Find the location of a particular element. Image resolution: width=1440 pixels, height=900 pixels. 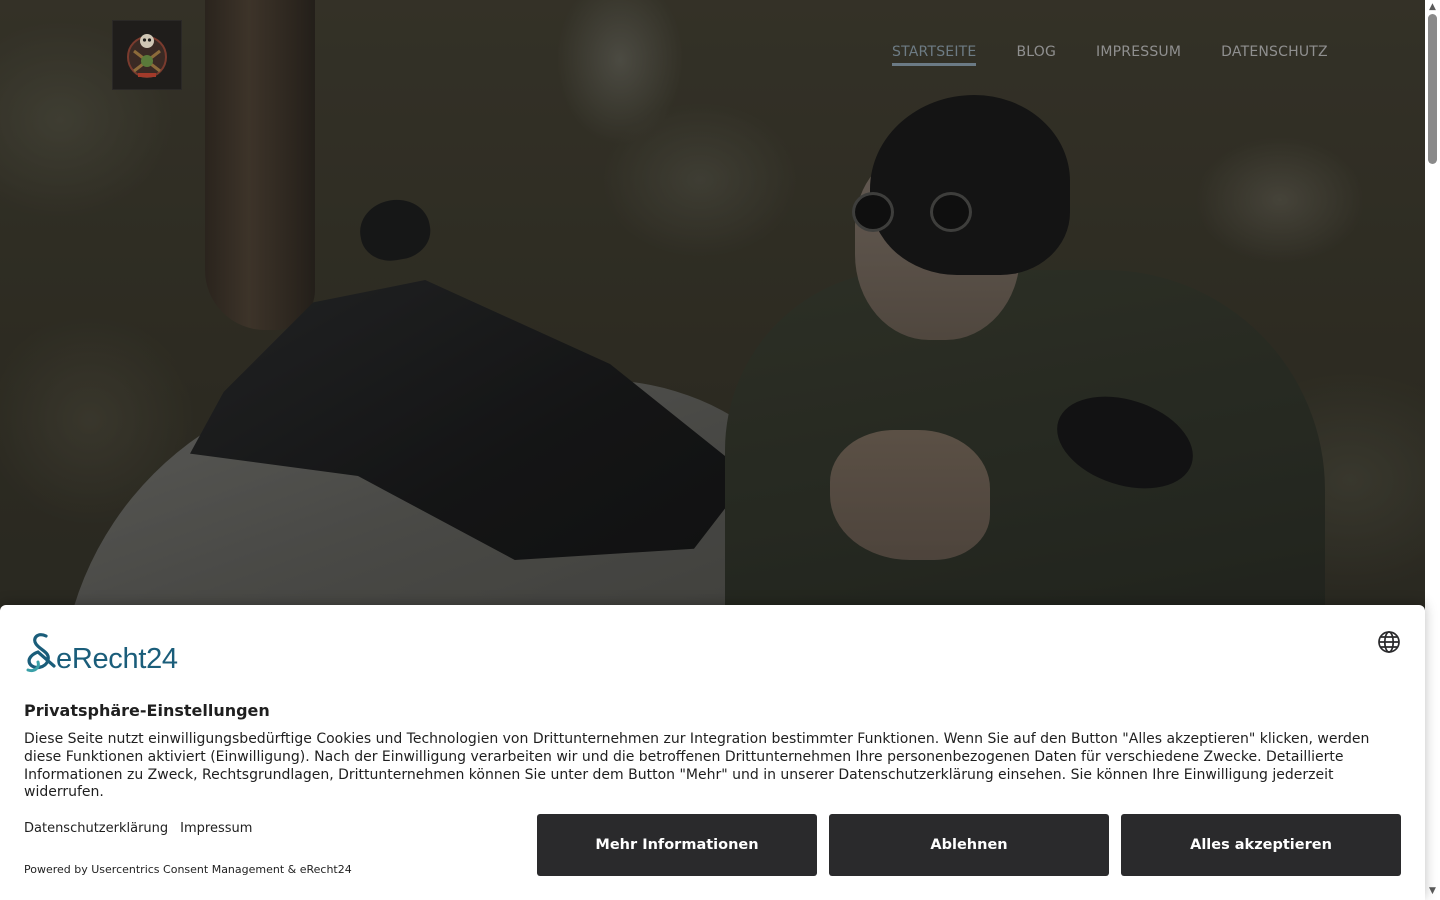

main-nav: STARTSEITE BLOG IMPRESSUM DATENSCHUTZ is located at coordinates (1110, 55).